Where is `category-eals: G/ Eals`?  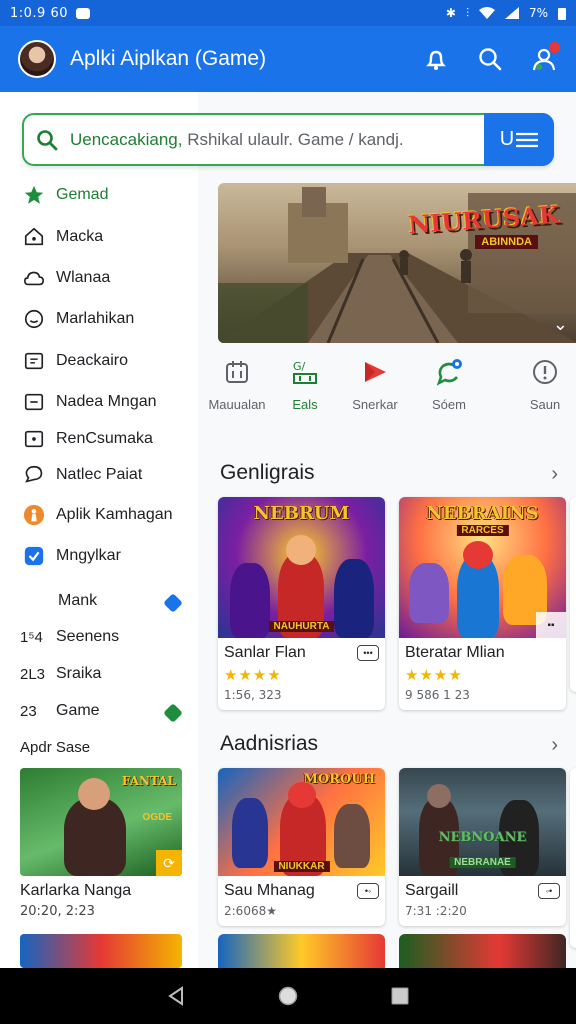
category-eals: G/ Eals is located at coordinates (305, 383).